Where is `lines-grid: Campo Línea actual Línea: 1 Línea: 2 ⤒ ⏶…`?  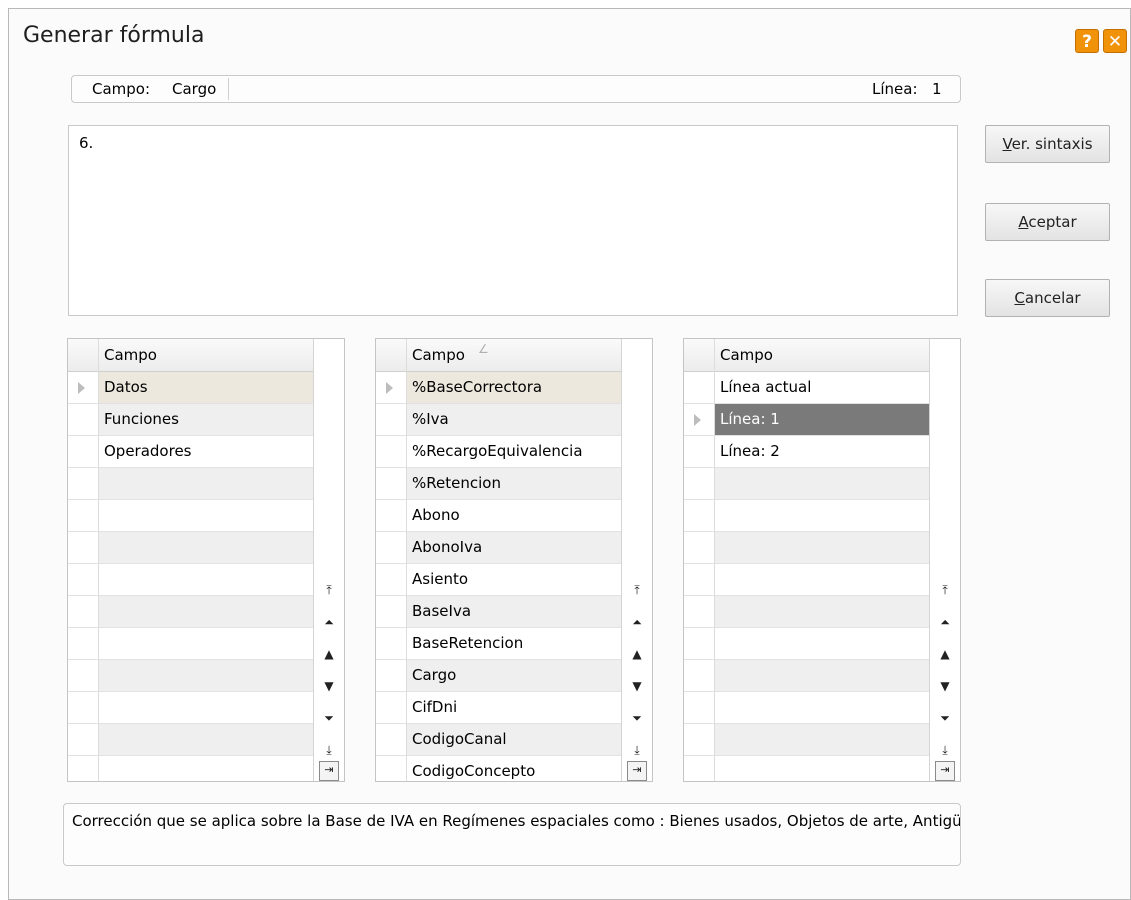 lines-grid: Campo Línea actual Línea: 1 Línea: 2 ⤒ ⏶… is located at coordinates (822, 560).